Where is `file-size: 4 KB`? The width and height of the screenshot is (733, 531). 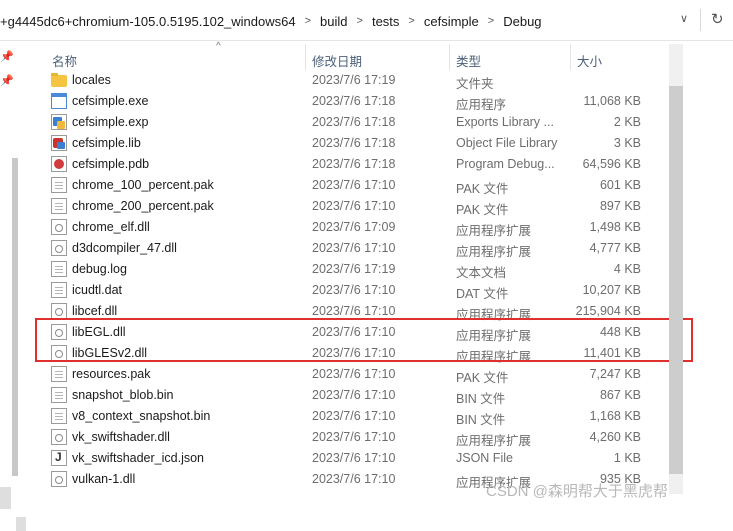
file-size: 4 KB is located at coordinates (627, 269).